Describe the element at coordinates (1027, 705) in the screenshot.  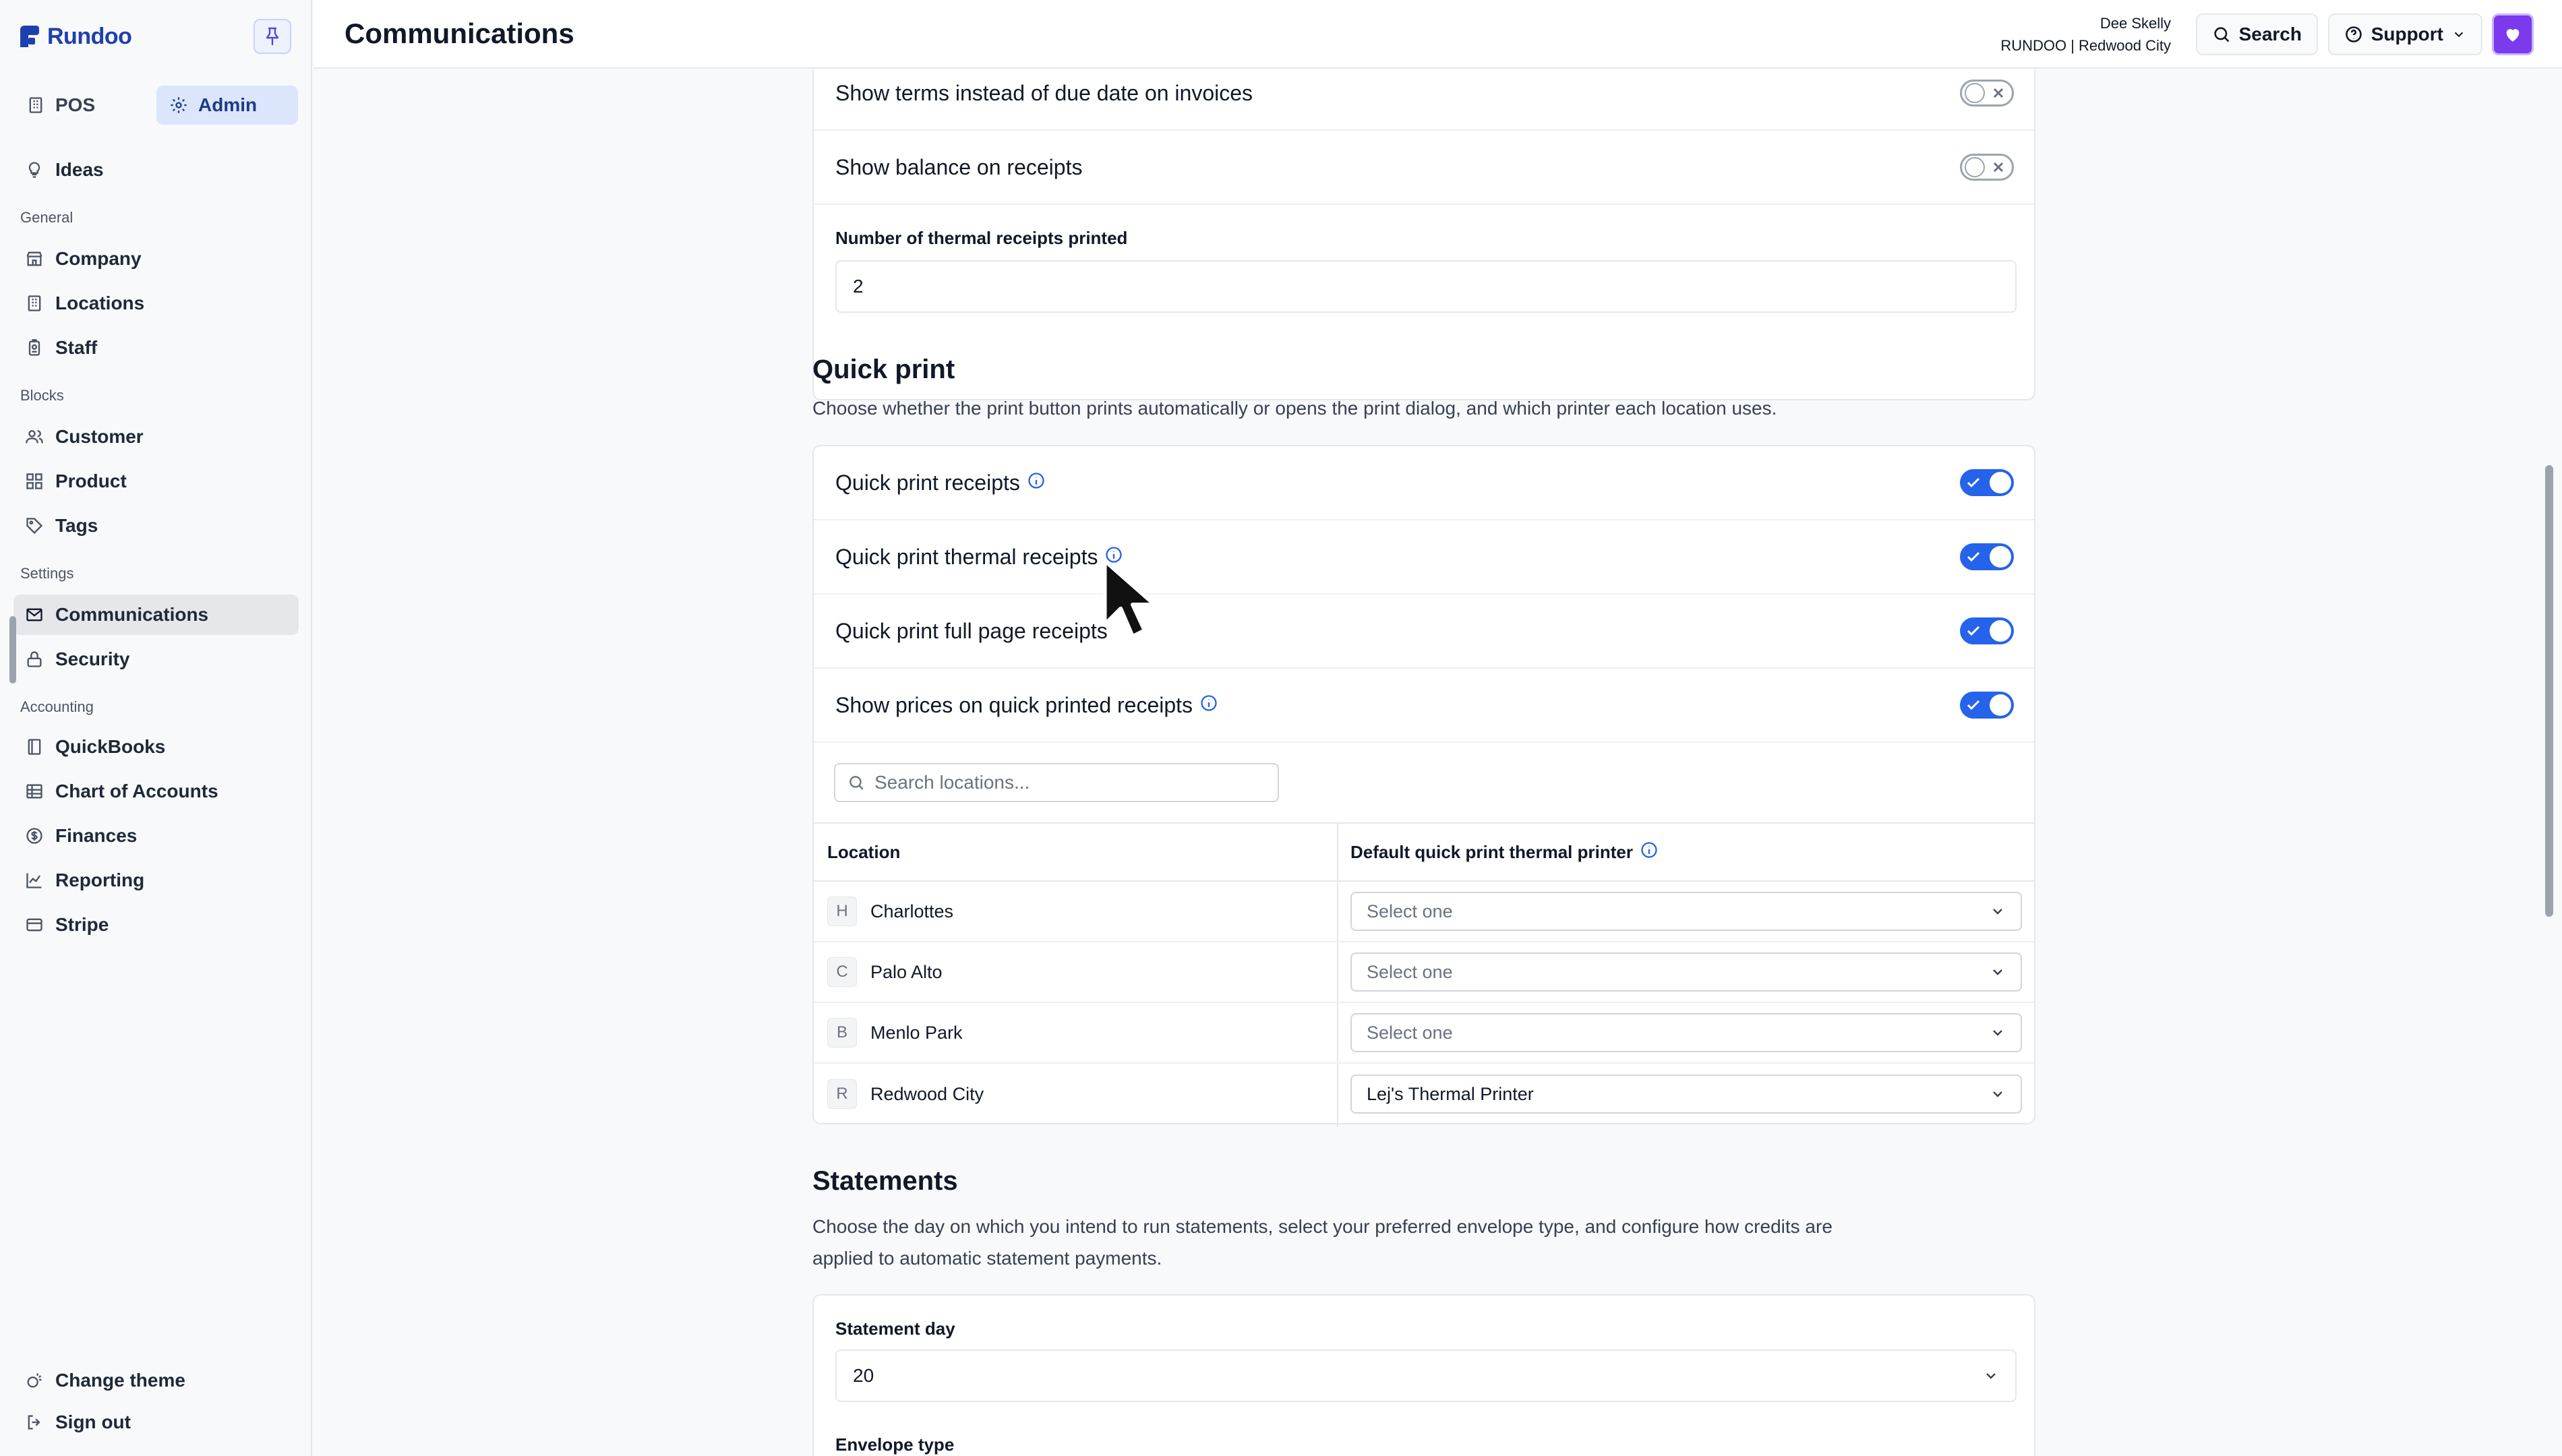
I see `setting-label-group: Show prices on quick printed receipts` at that location.